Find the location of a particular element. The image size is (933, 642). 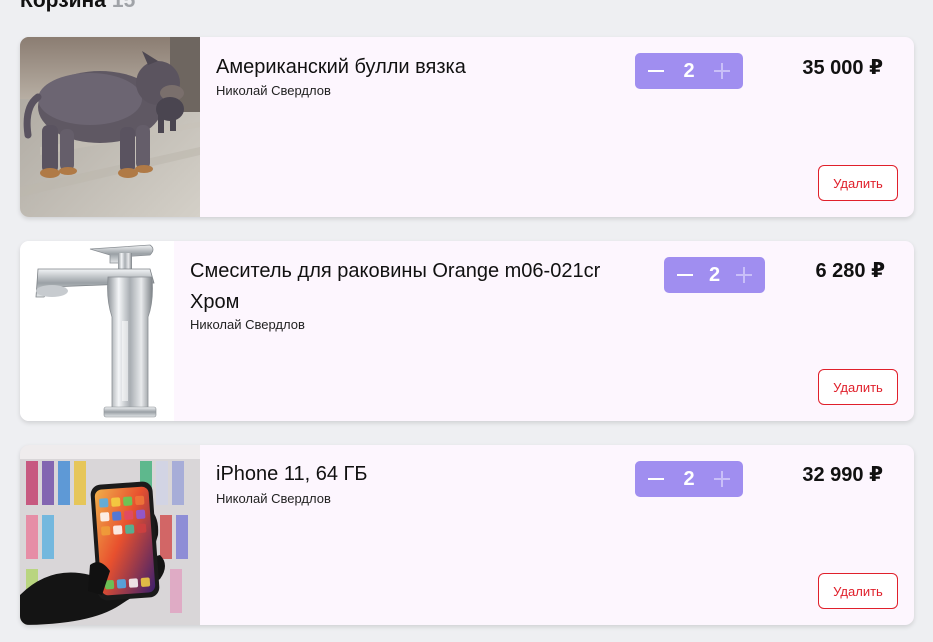

cart-header: Корзина 15 is located at coordinates (77, 7).